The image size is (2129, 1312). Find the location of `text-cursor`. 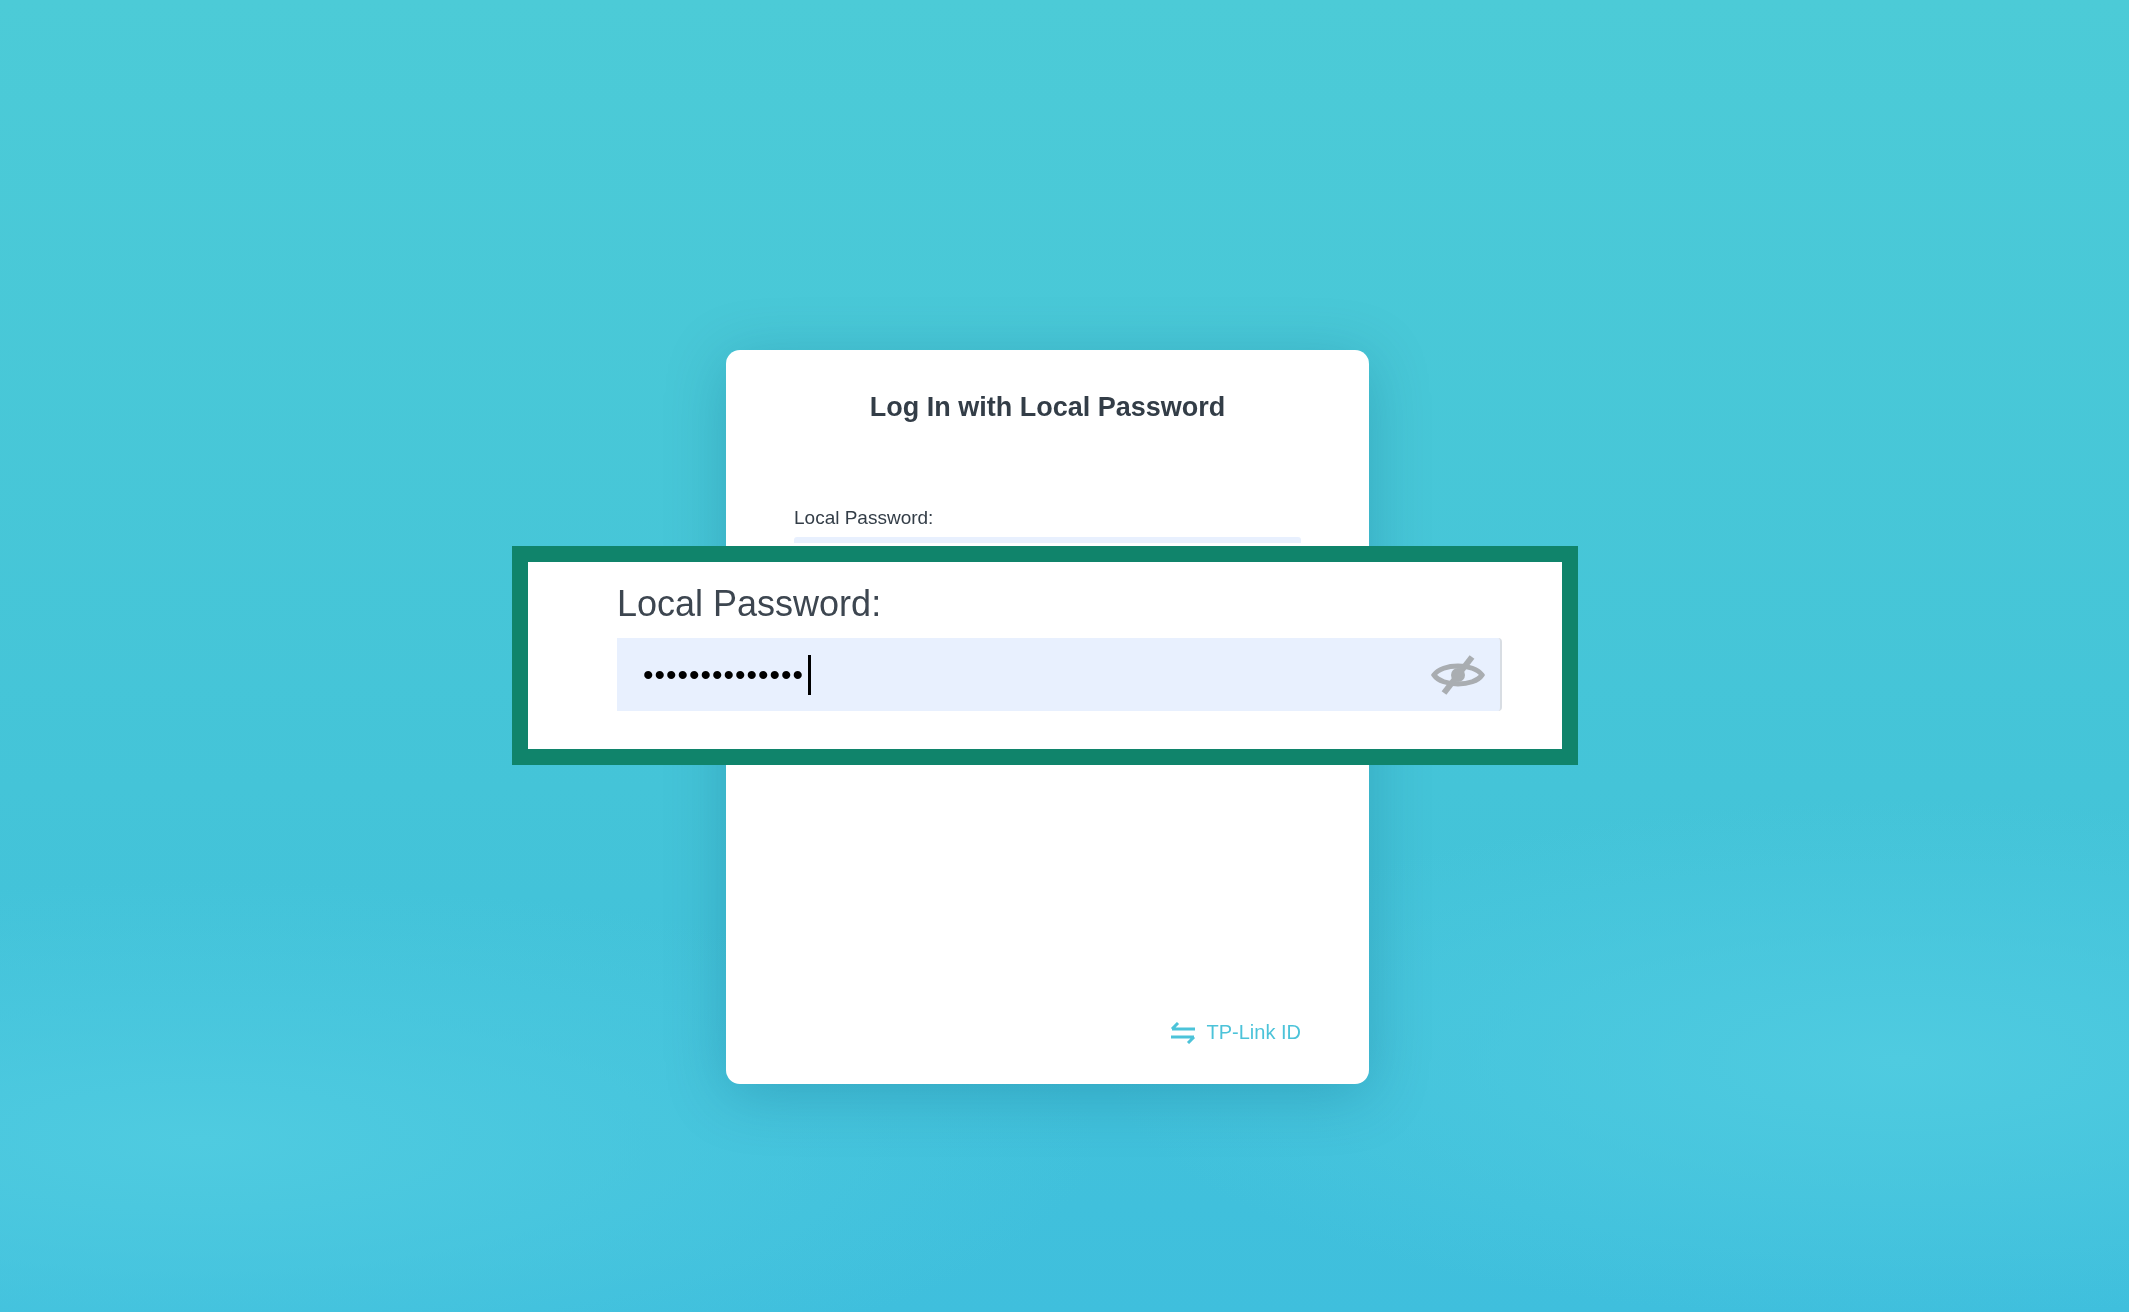

text-cursor is located at coordinates (810, 674).